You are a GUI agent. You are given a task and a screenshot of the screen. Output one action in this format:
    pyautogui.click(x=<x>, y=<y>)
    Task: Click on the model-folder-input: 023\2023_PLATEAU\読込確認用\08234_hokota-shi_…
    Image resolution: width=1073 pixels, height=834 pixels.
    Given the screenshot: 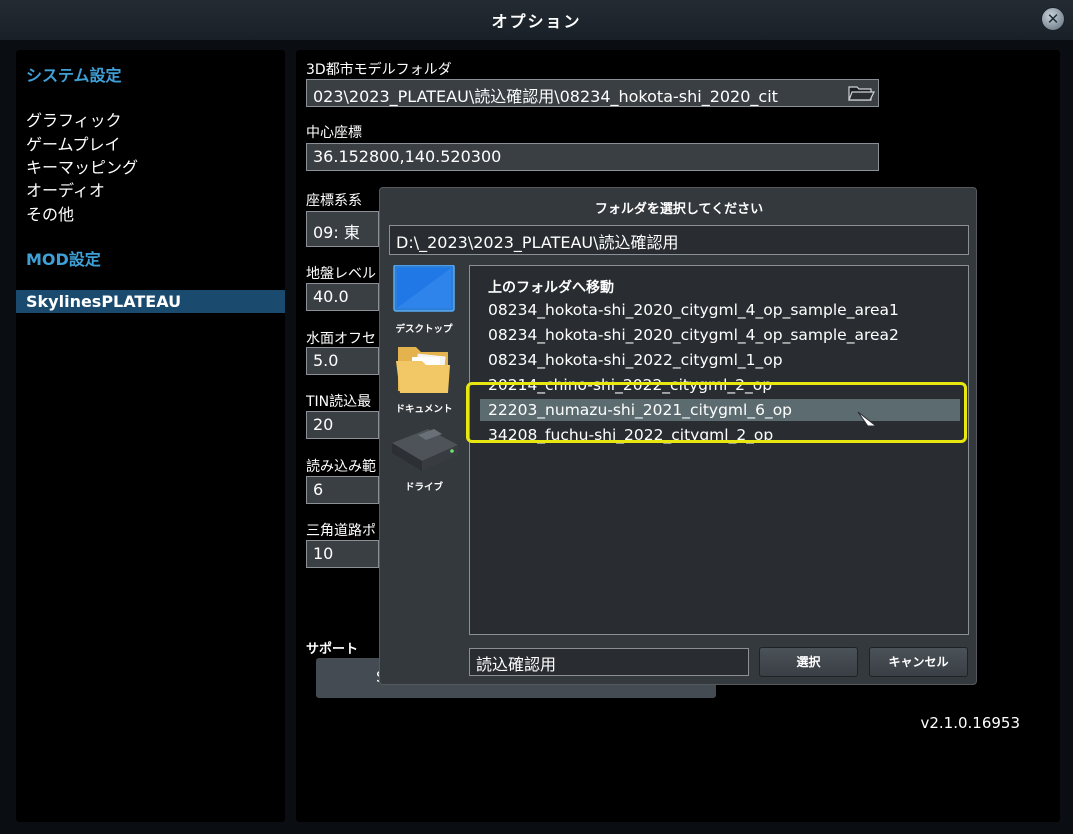 What is the action you would take?
    pyautogui.click(x=592, y=93)
    